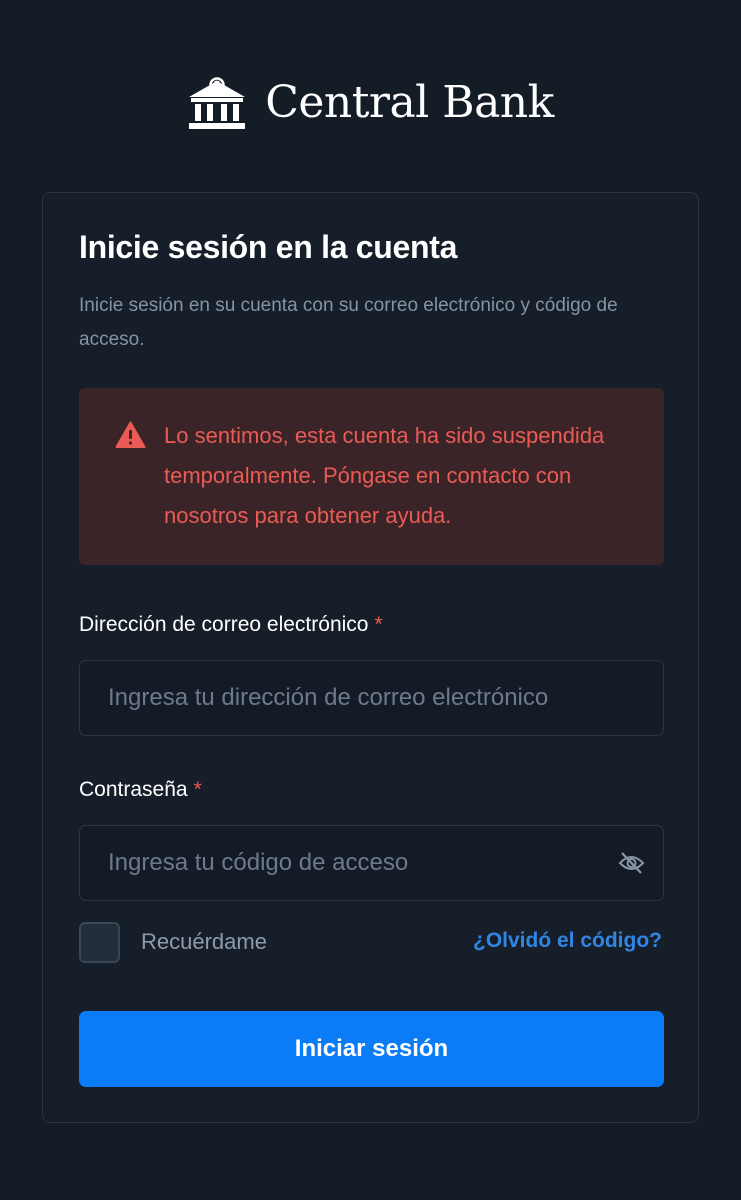 The width and height of the screenshot is (741, 1200). I want to click on password-field, so click(358, 863).